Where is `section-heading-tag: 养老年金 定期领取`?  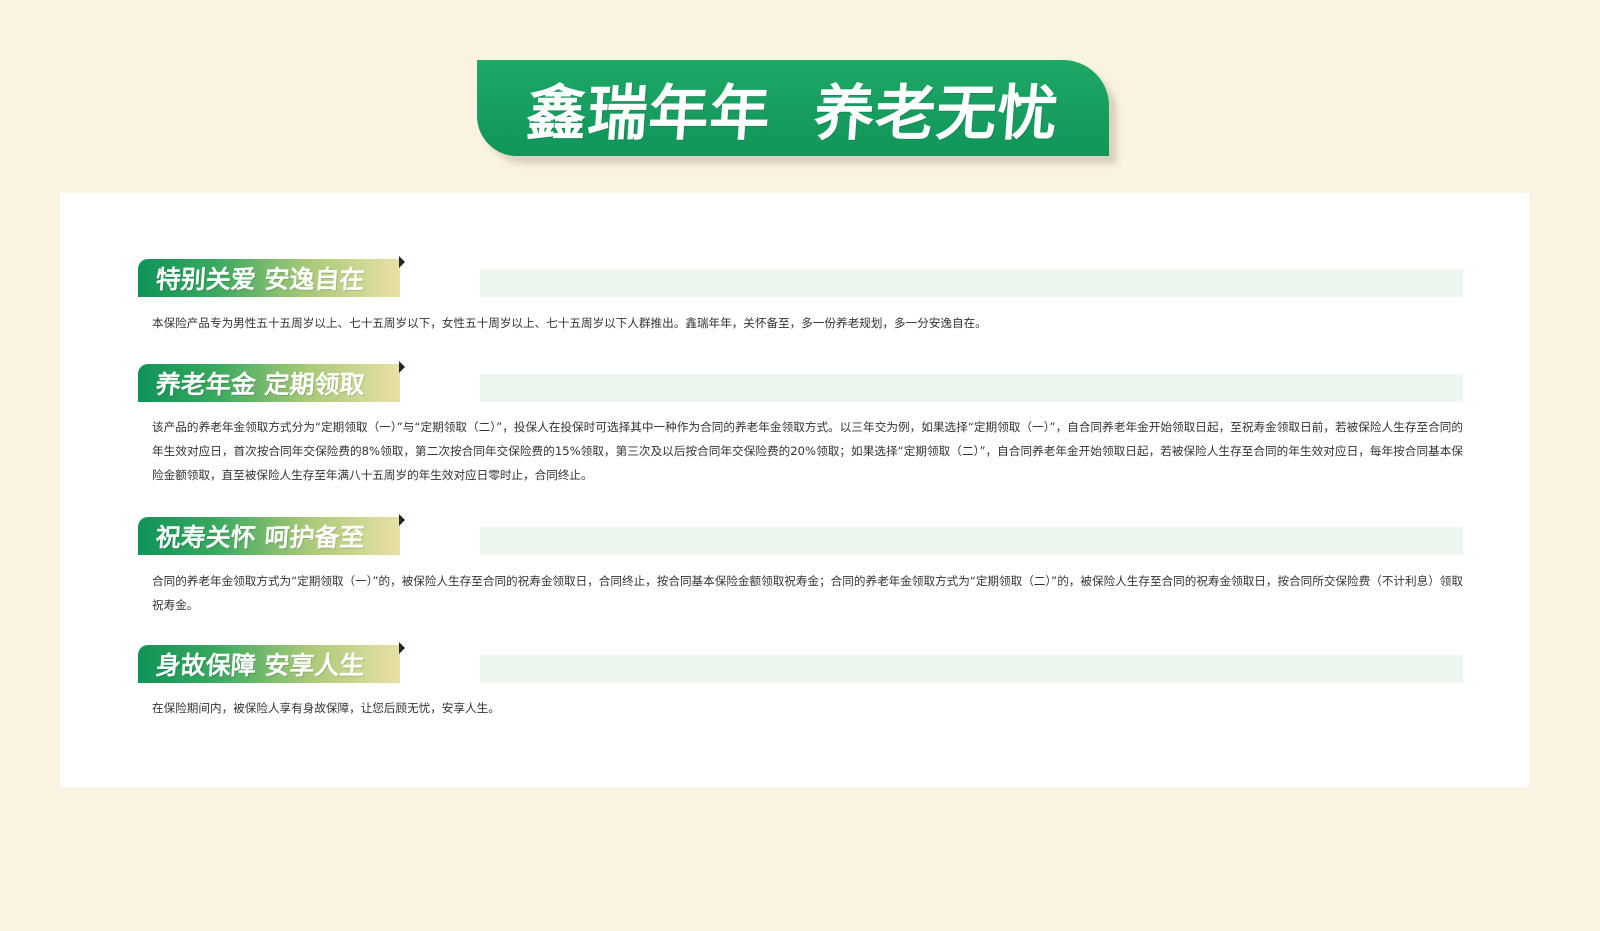
section-heading-tag: 养老年金 定期领取 is located at coordinates (269, 383).